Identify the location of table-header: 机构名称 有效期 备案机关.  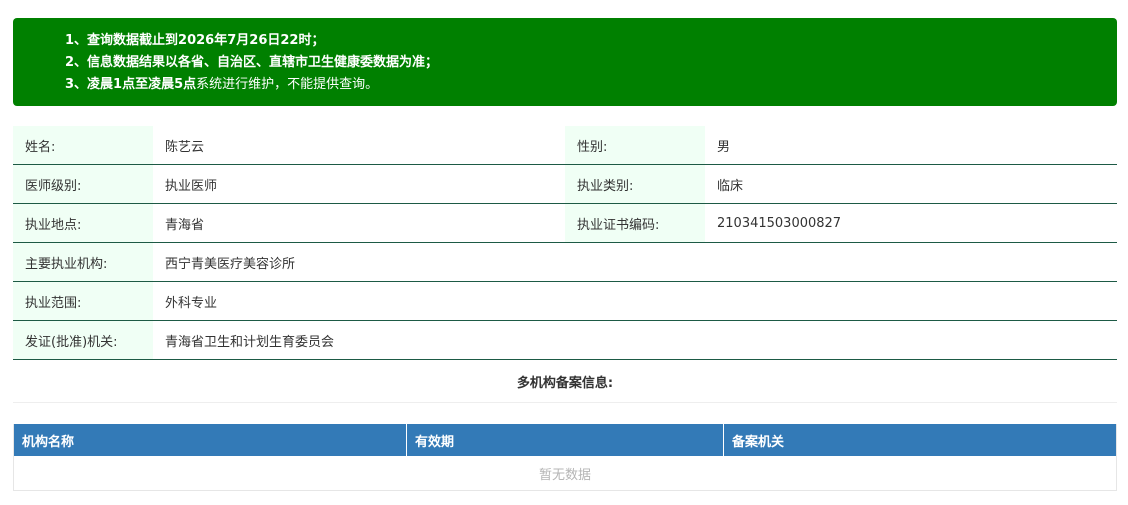
(565, 440).